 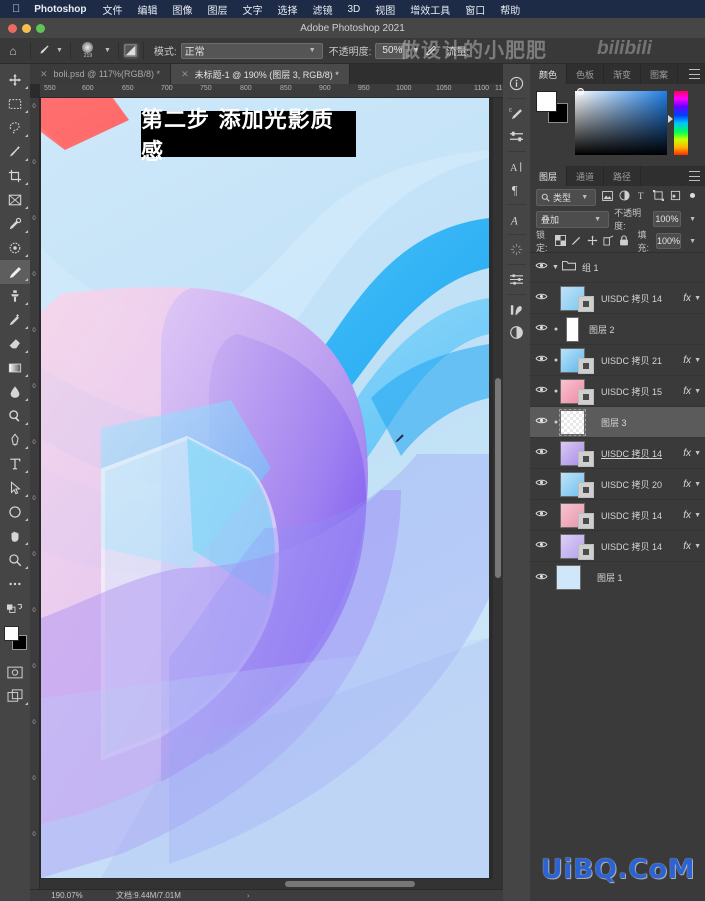 I want to click on close-icon: ✕, so click(x=185, y=74).